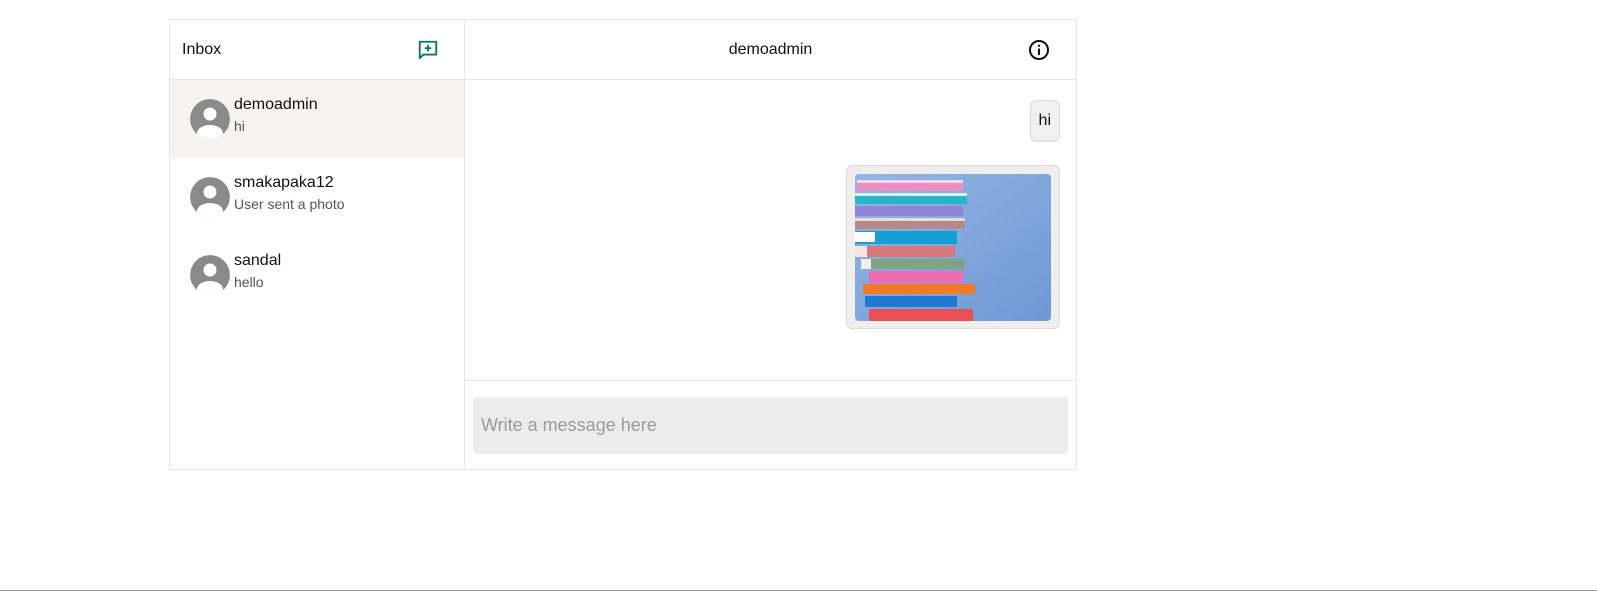 This screenshot has height=602, width=1597. I want to click on add-comment-icon, so click(428, 49).